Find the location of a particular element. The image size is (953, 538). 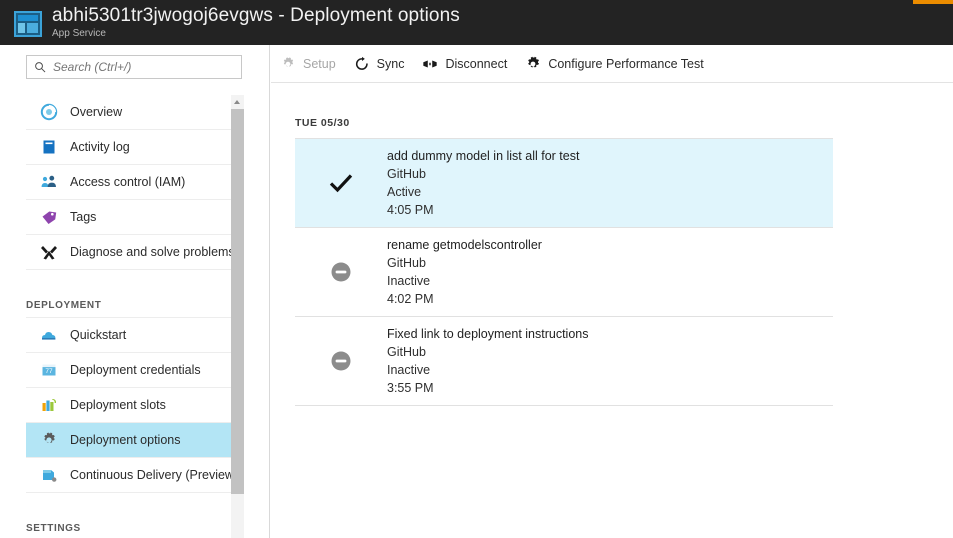

sidebar-item-label: Access control (IAM) is located at coordinates (128, 182).